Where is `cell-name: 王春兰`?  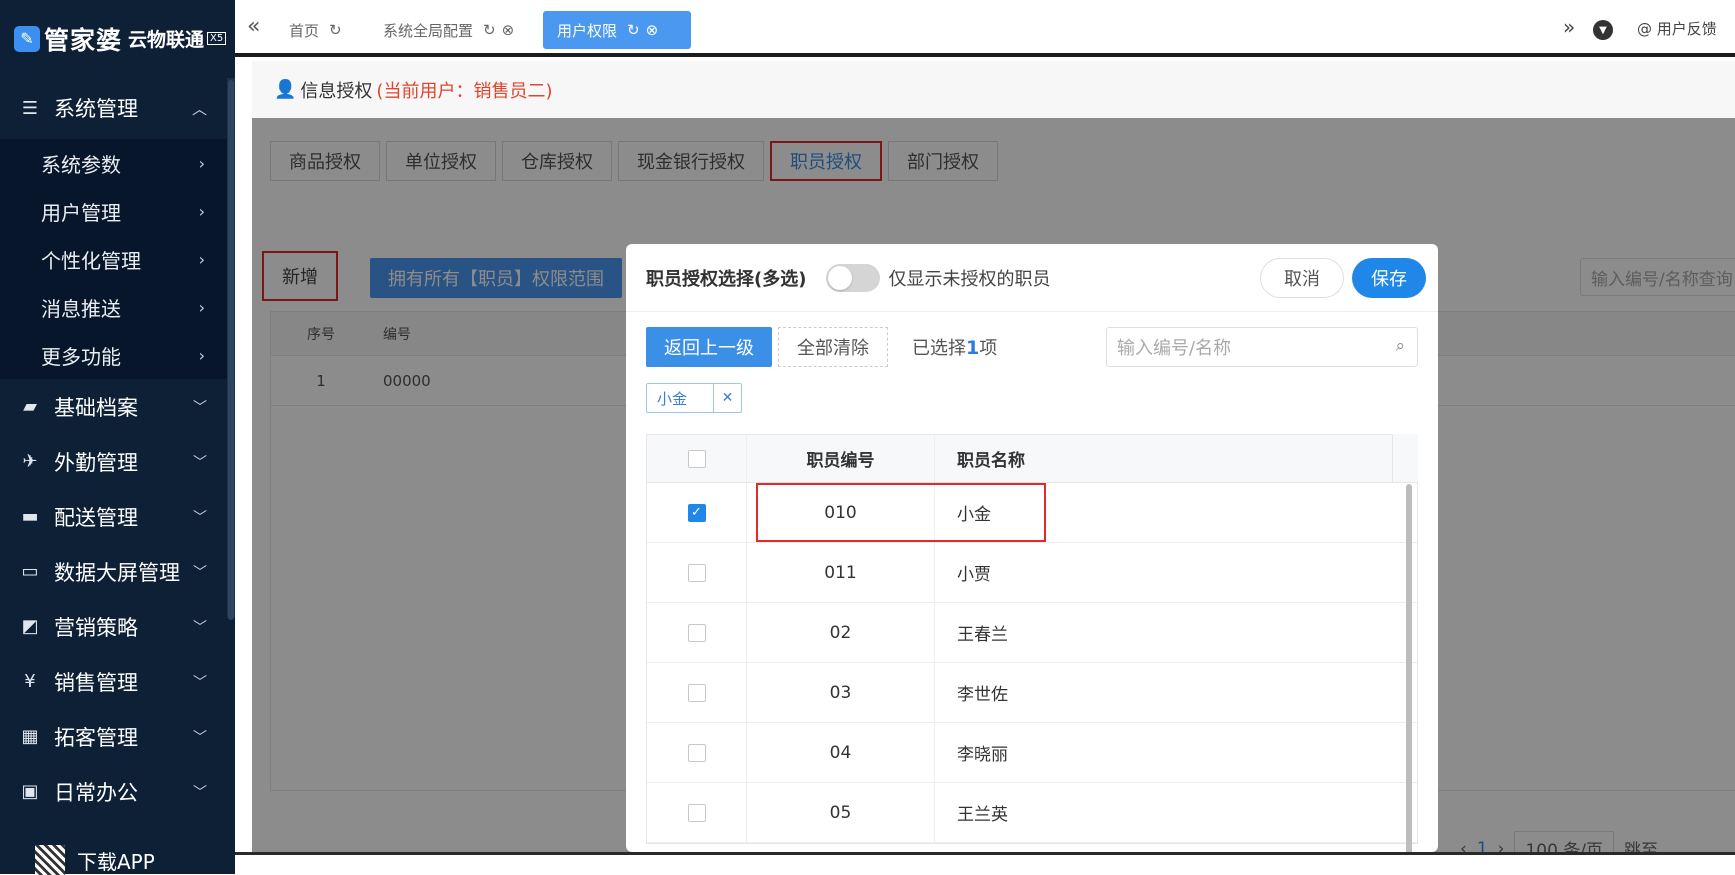 cell-name: 王春兰 is located at coordinates (982, 635).